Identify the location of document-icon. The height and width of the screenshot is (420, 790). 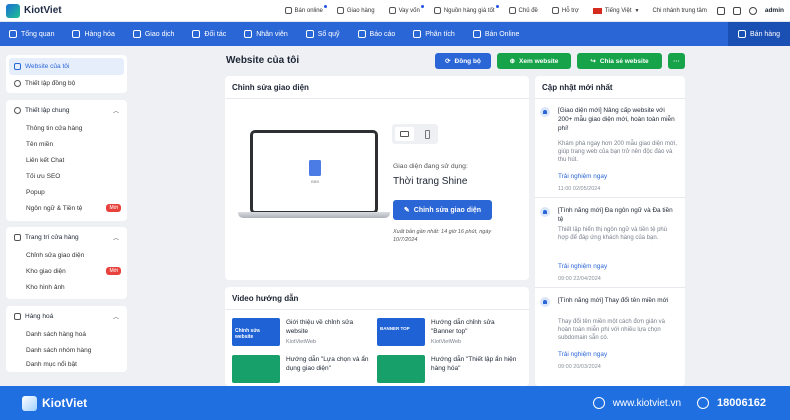
(315, 168).